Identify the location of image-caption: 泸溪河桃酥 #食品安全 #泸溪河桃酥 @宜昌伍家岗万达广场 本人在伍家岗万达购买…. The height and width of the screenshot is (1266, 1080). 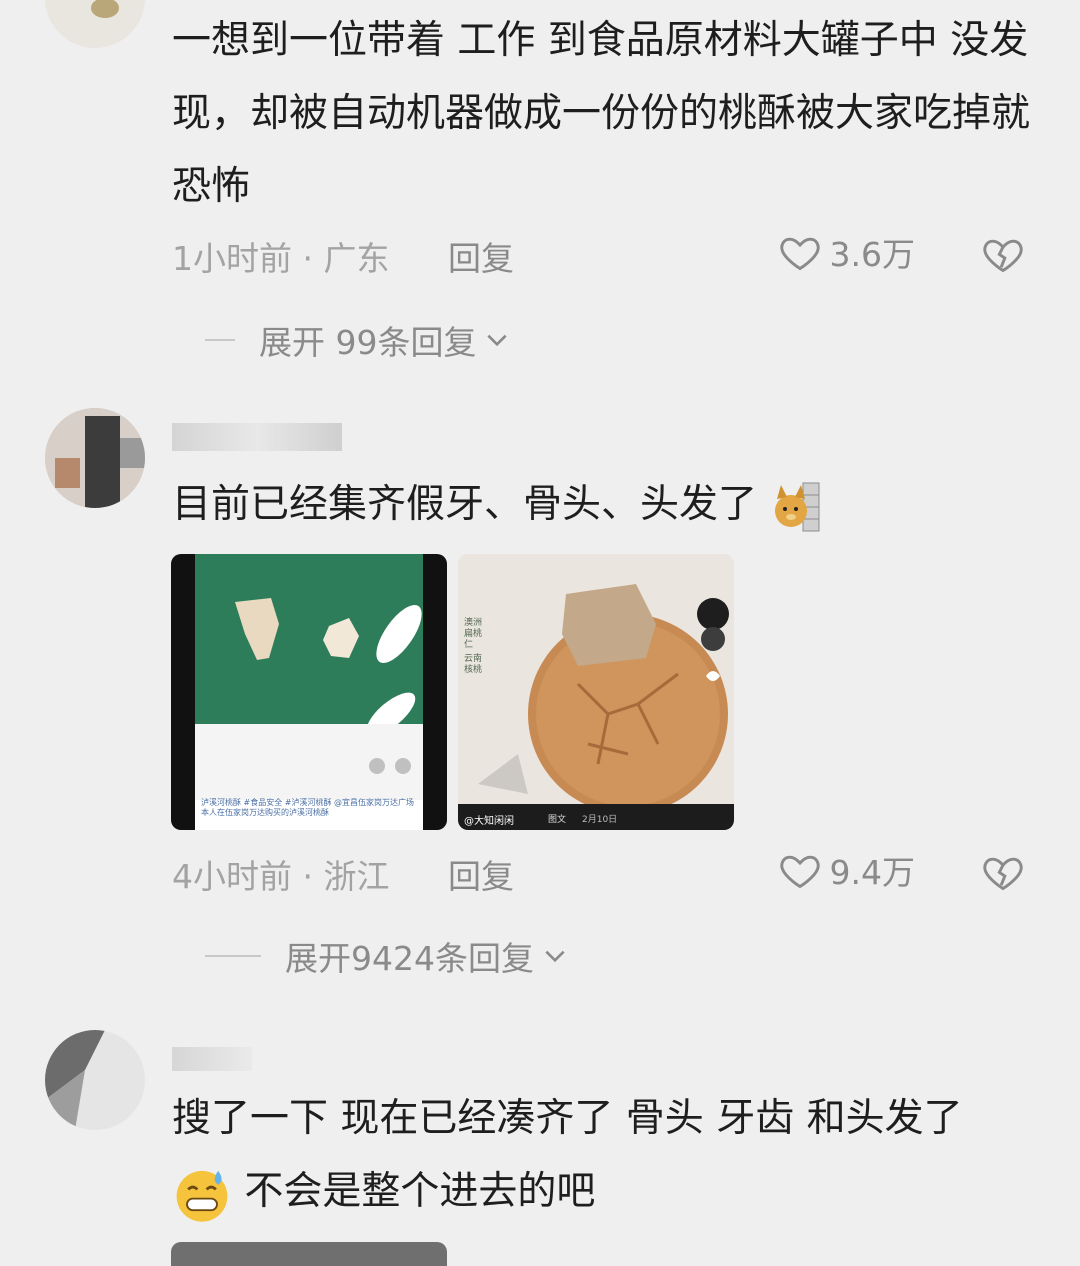
(308, 807).